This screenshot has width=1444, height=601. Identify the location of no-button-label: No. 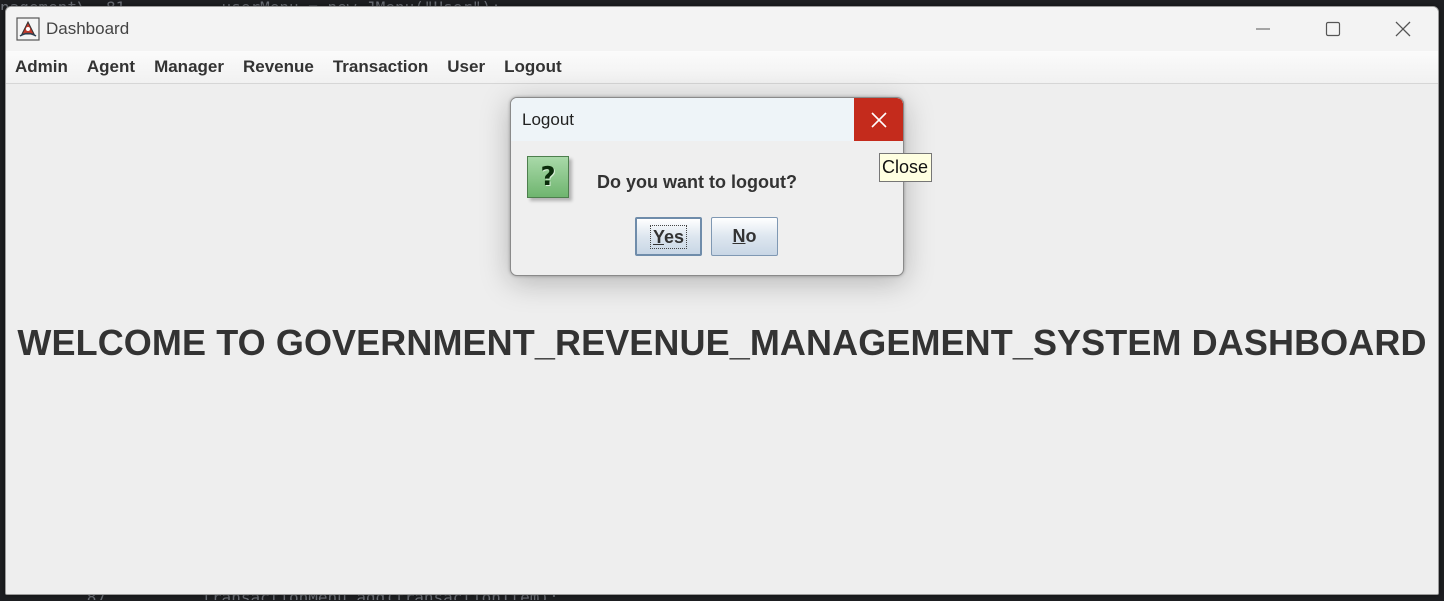
(745, 236).